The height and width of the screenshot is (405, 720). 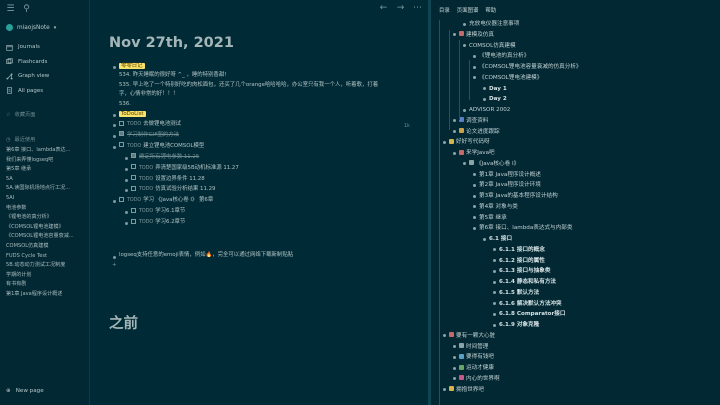 What do you see at coordinates (504, 56) in the screenshot?
I see `outline-item: 《锂电池的真分析》` at bounding box center [504, 56].